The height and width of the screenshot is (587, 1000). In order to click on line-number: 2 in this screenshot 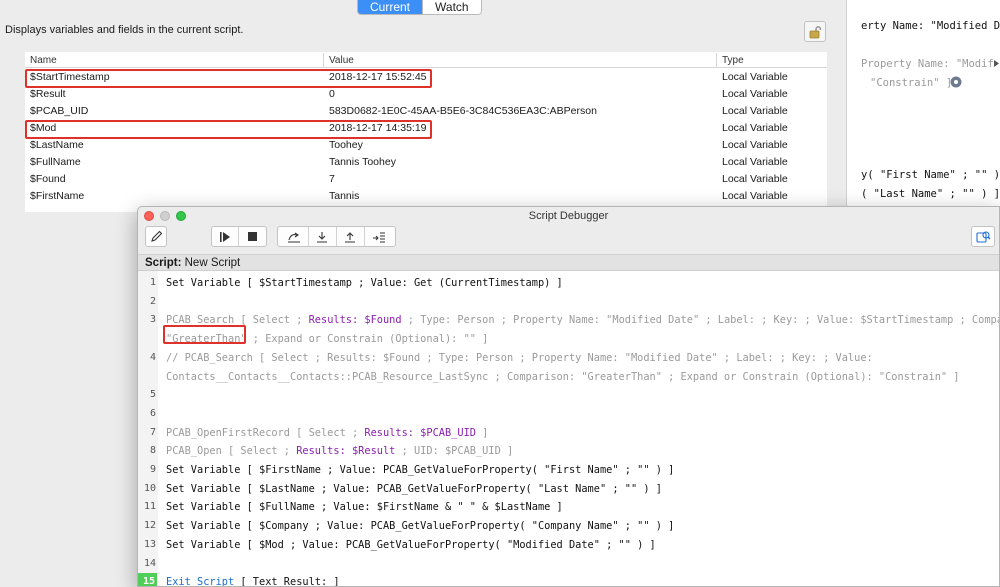, I will do `click(147, 302)`.